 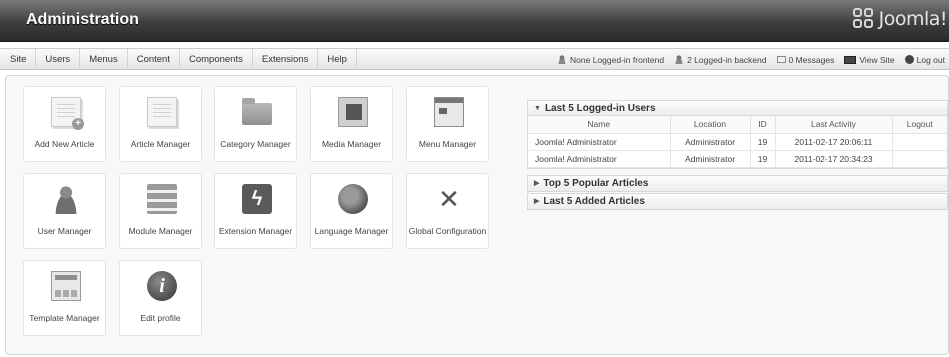 I want to click on user-icon, so click(x=66, y=199).